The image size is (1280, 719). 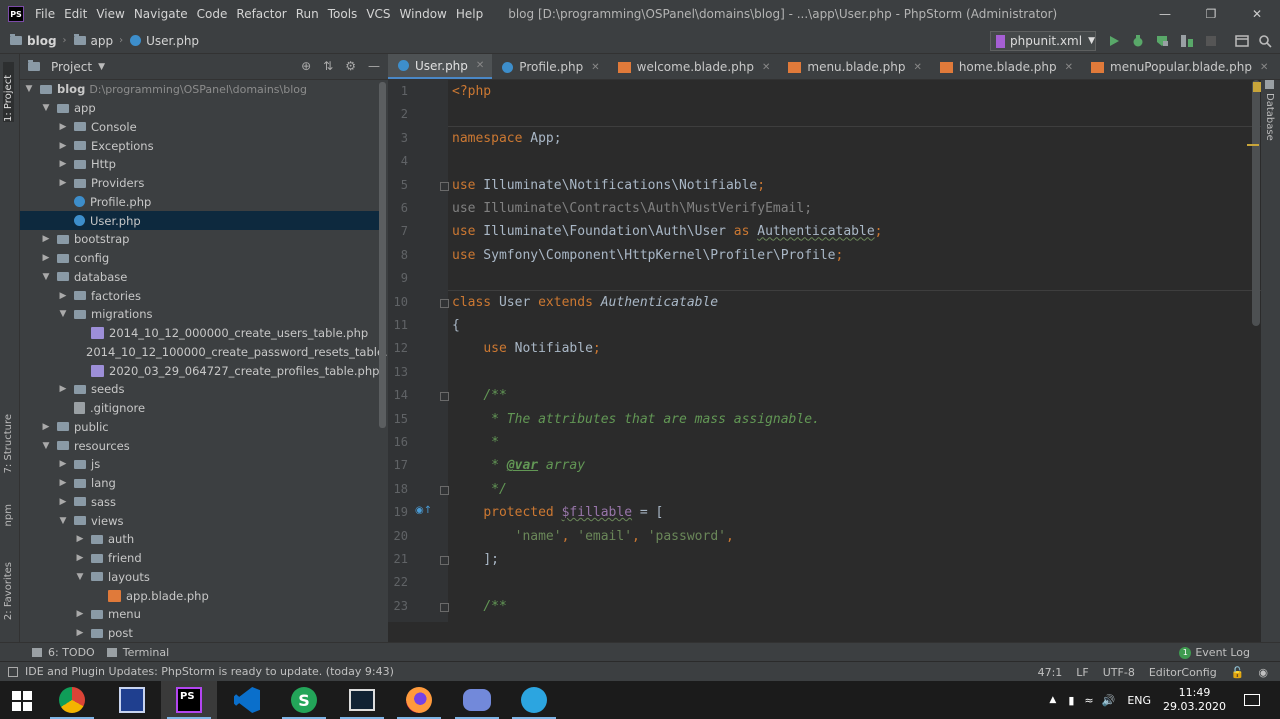 What do you see at coordinates (1162, 41) in the screenshot?
I see `coverage-icon` at bounding box center [1162, 41].